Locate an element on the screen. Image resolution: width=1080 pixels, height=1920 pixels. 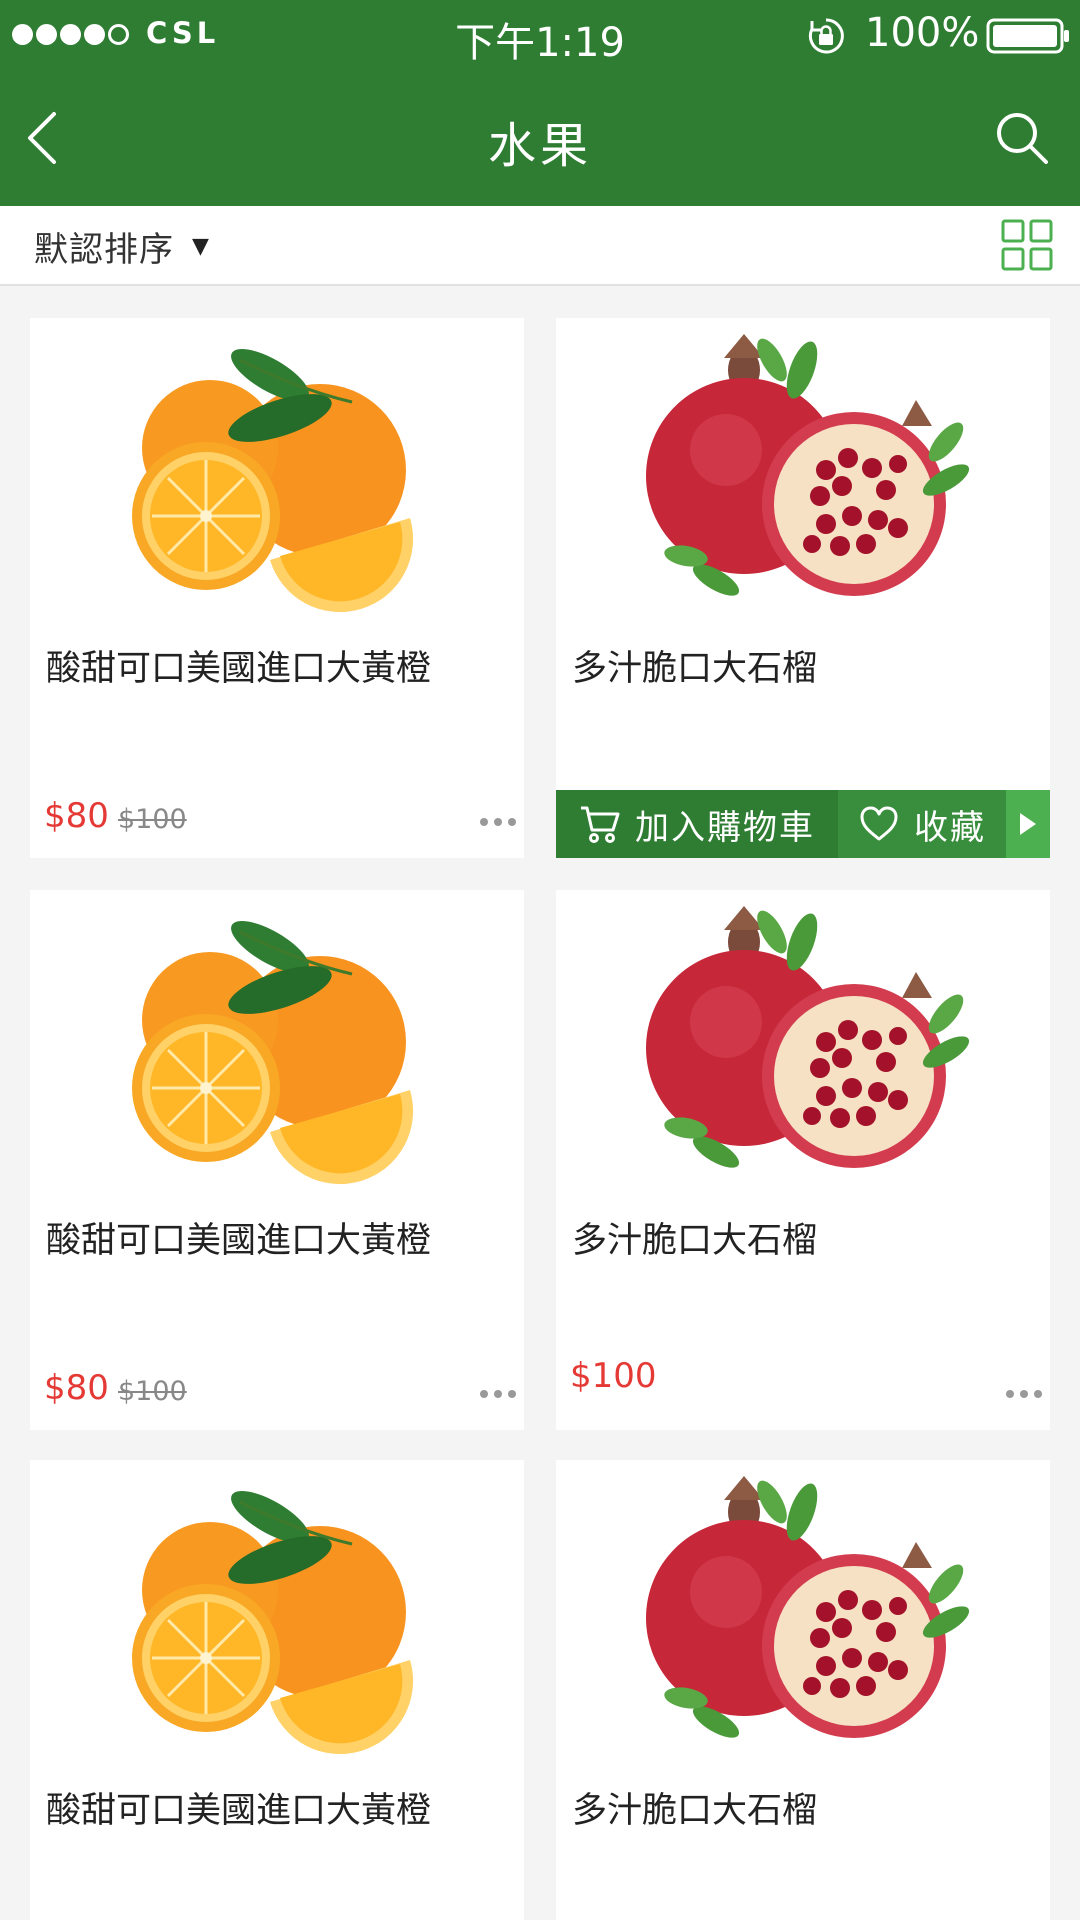
battery-icon is located at coordinates (1027, 36).